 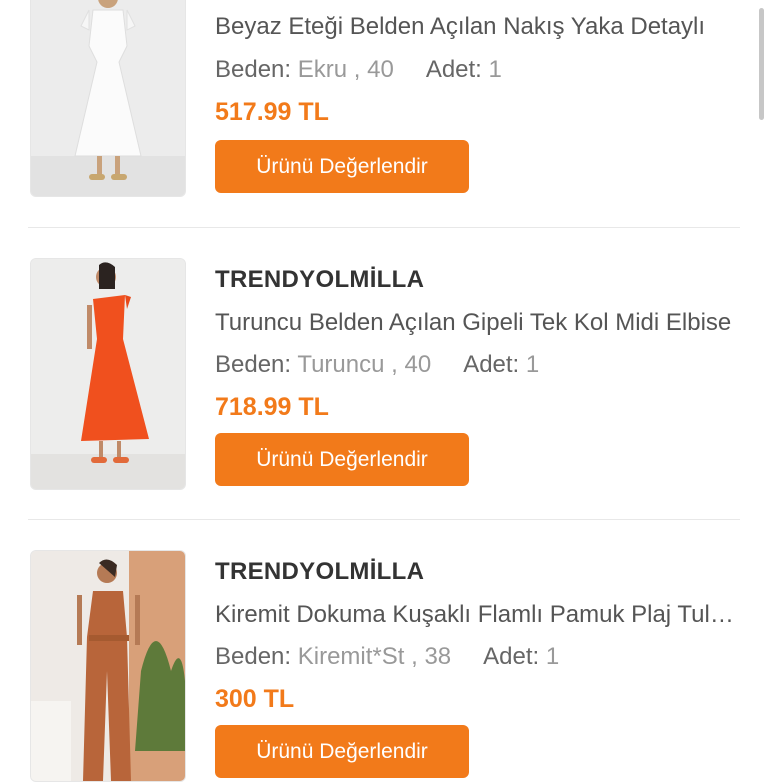 I want to click on product-image-orange-dress, so click(x=108, y=374).